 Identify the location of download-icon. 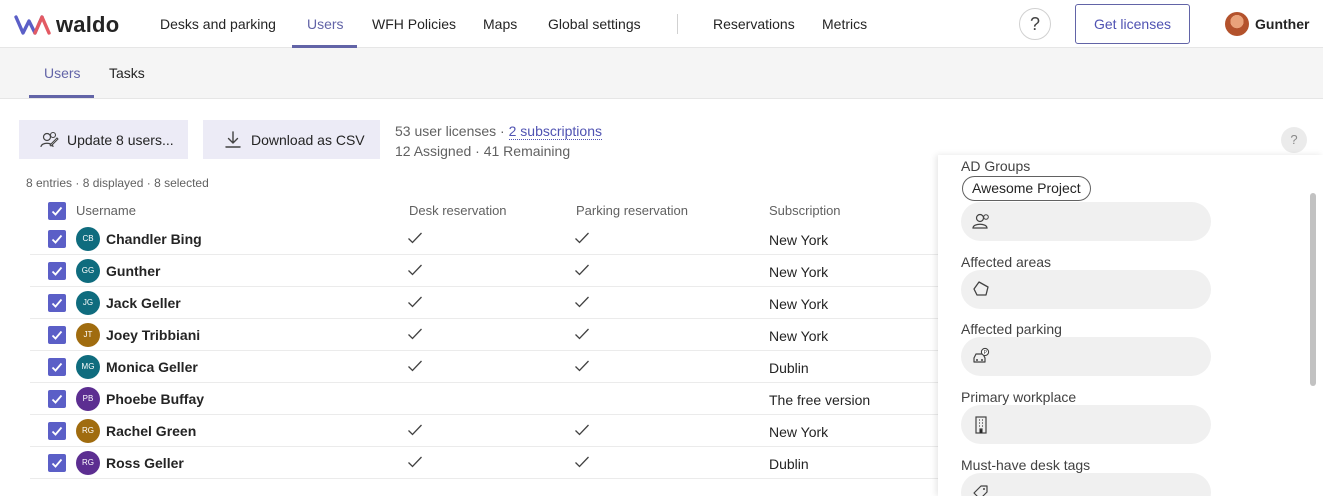
(233, 140).